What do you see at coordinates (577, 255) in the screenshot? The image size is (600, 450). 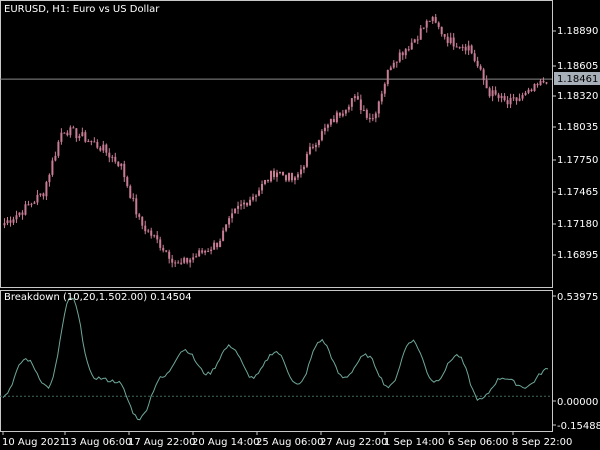 I see `price-tick-label: 1.16895` at bounding box center [577, 255].